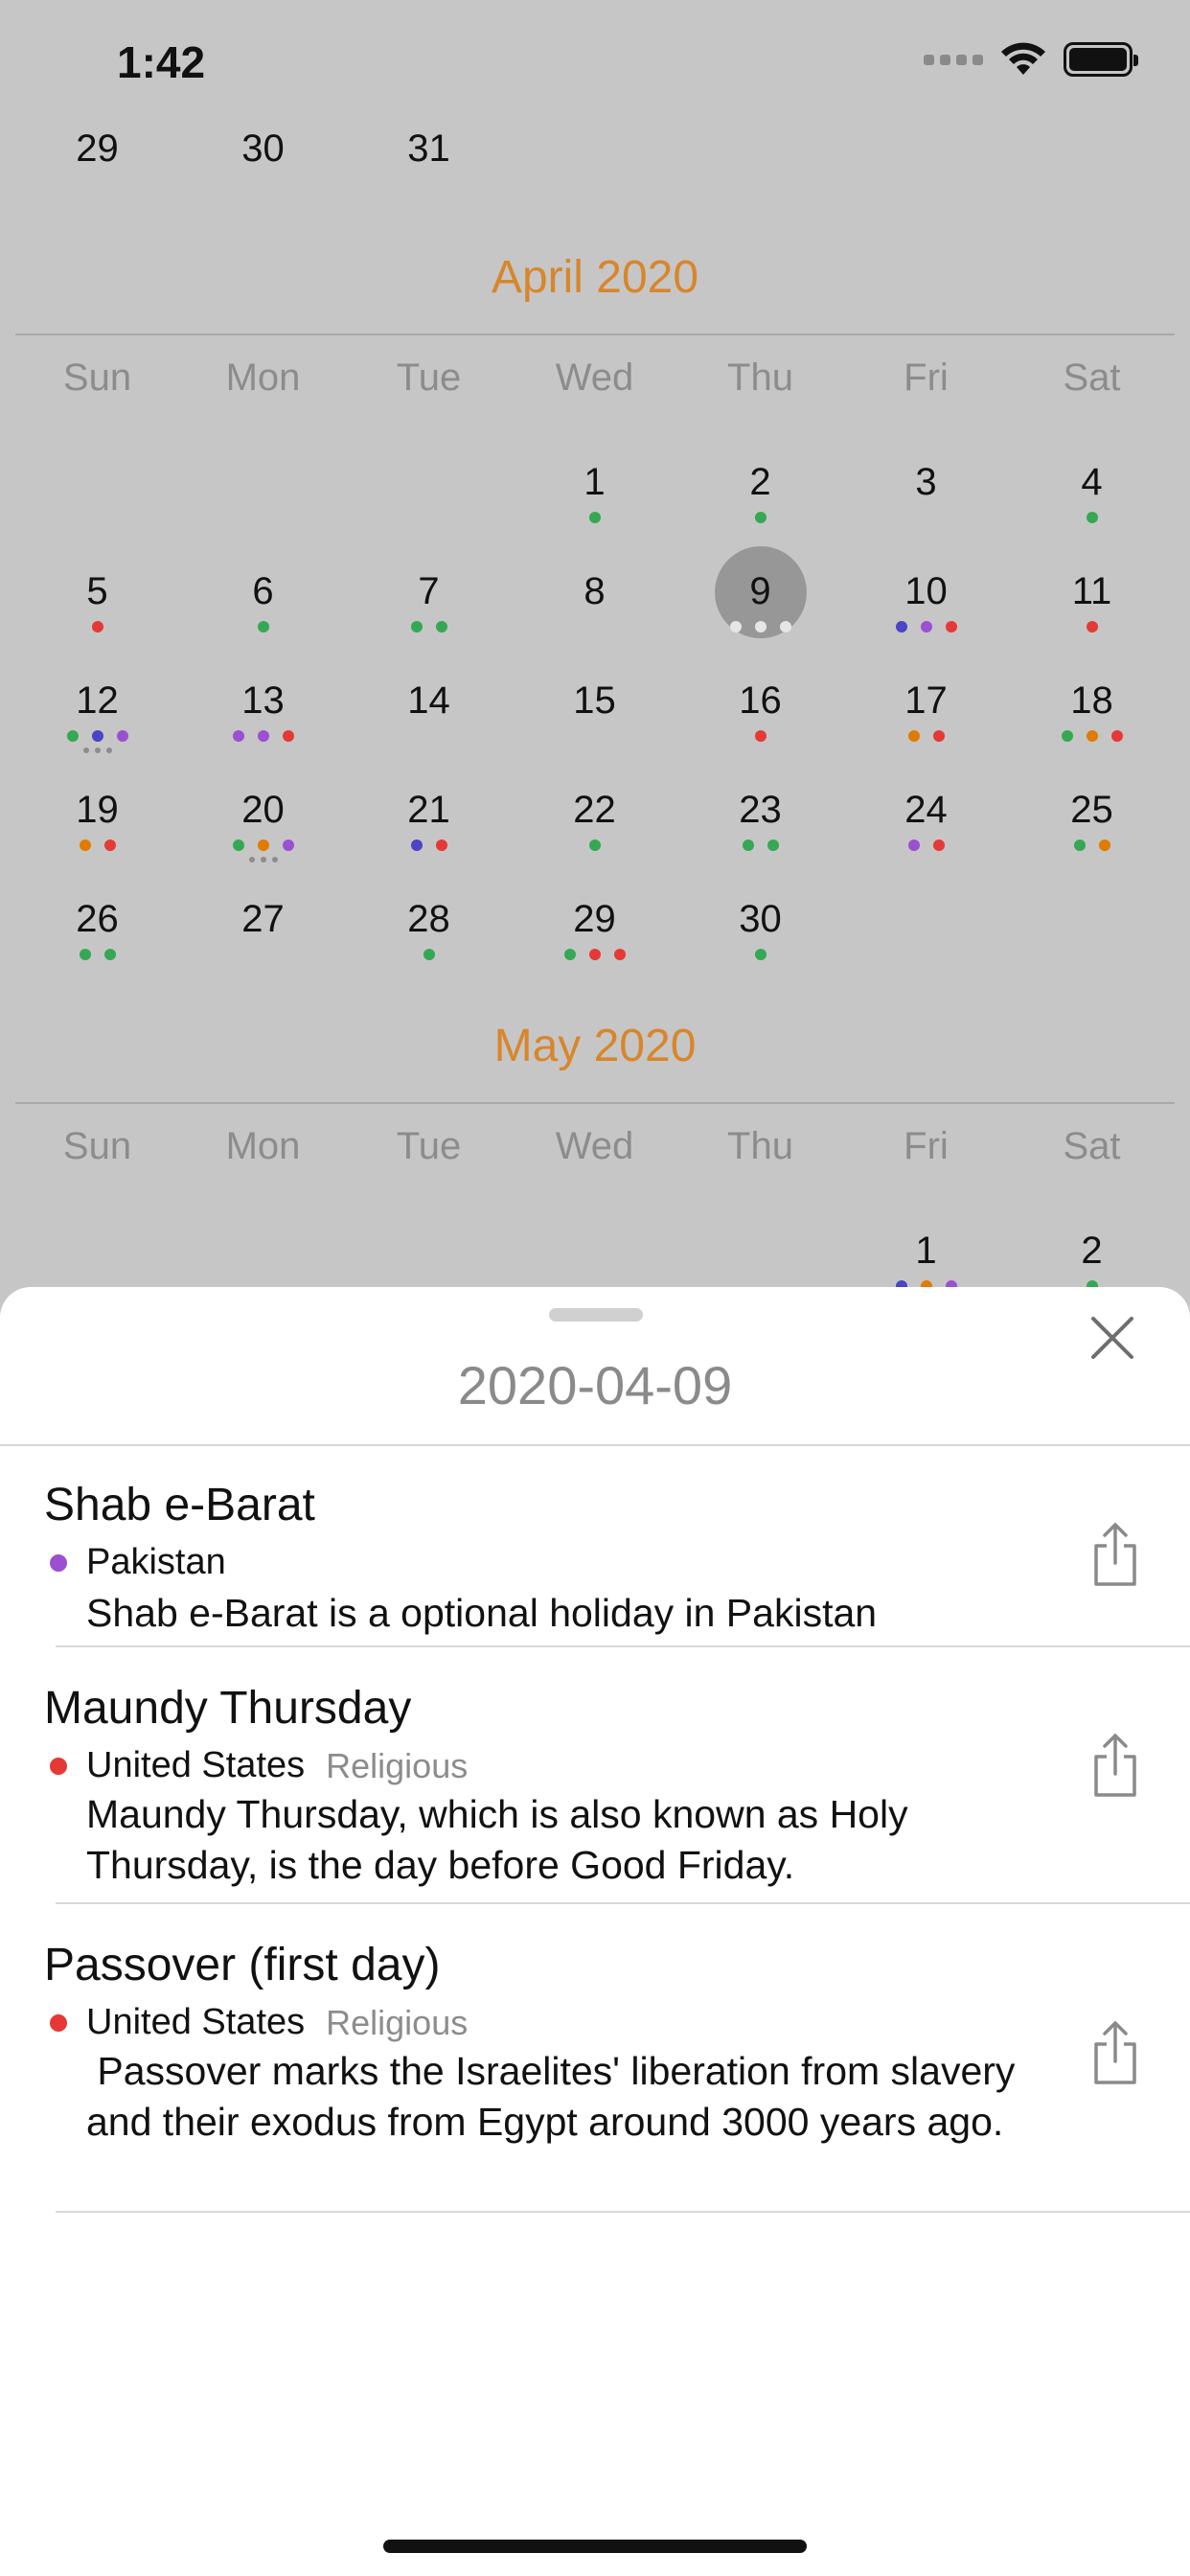 Image resolution: width=1190 pixels, height=2576 pixels. Describe the element at coordinates (243, 1965) in the screenshot. I see `event-title: Passover (first day)` at that location.